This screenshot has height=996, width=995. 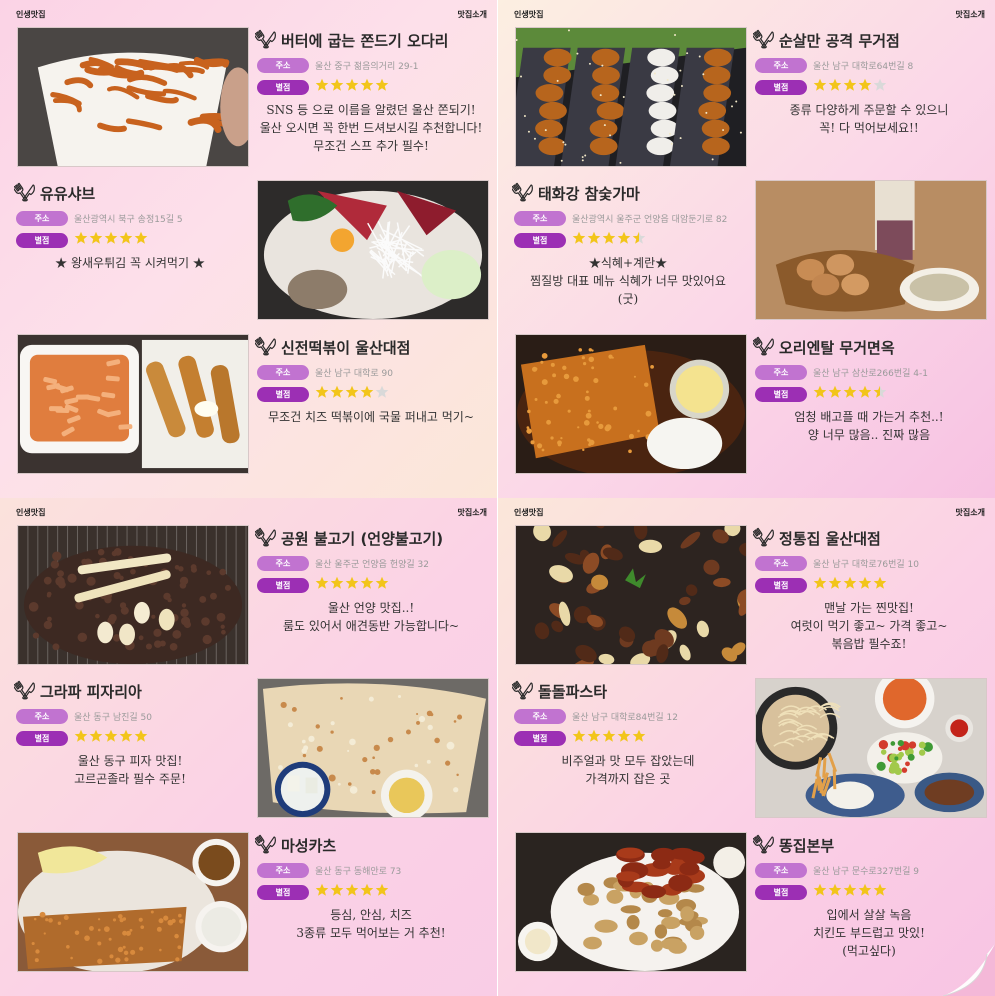 I want to click on name-row: 똥집본부, so click(x=793, y=845).